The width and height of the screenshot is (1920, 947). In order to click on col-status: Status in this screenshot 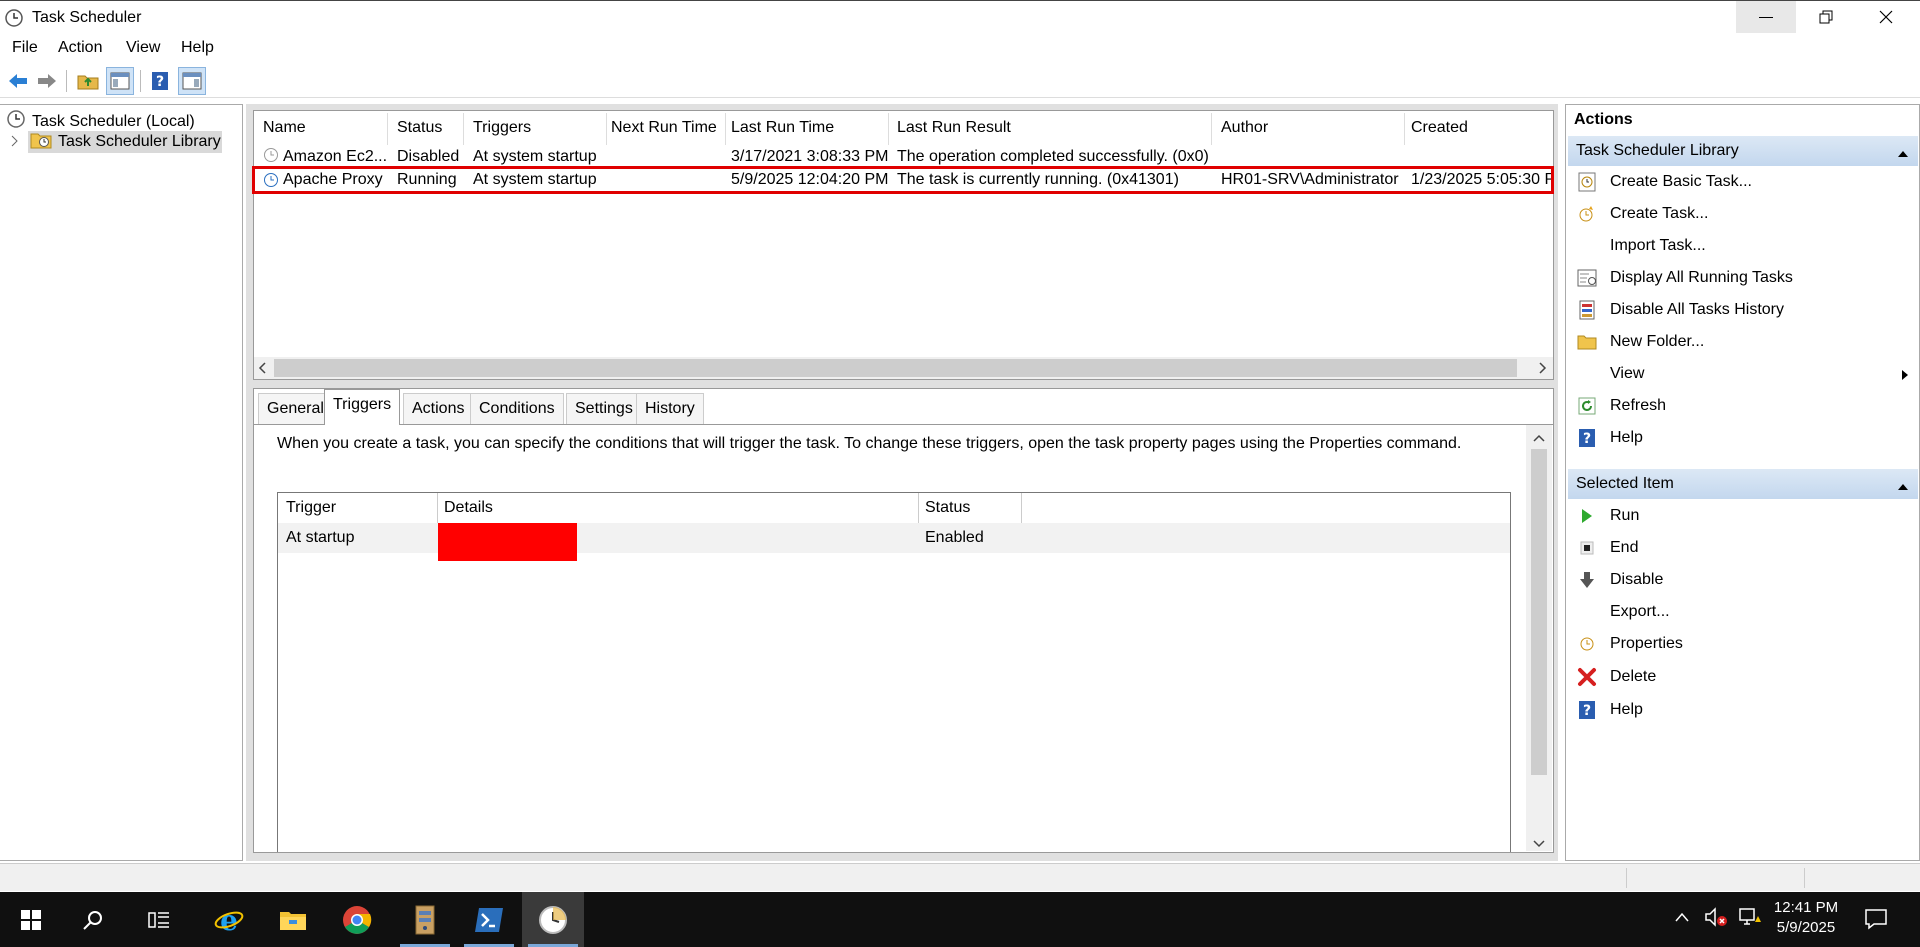, I will do `click(947, 508)`.